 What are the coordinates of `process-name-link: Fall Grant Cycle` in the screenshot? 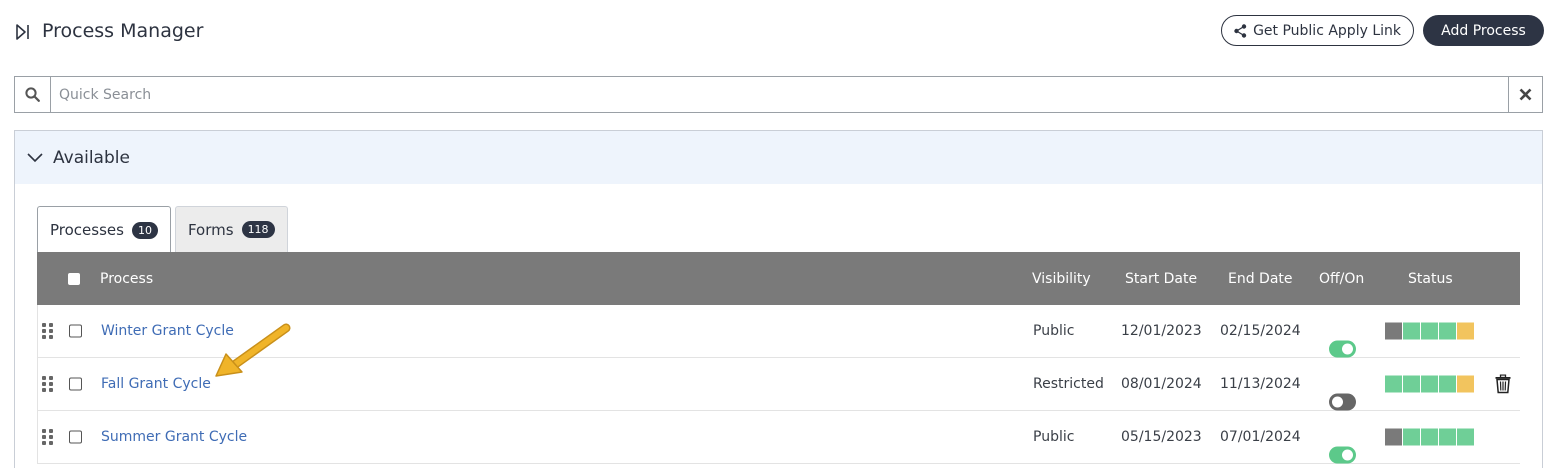 It's located at (156, 384).